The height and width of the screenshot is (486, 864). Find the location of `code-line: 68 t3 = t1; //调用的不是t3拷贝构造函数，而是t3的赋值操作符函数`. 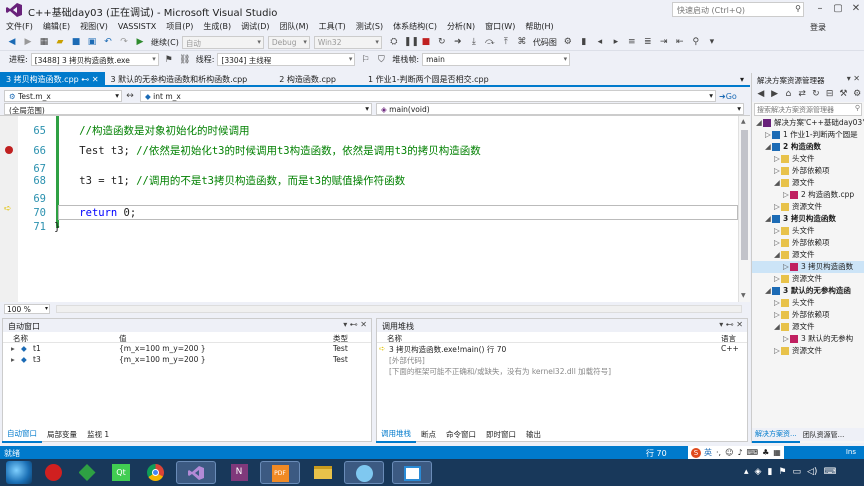

code-line: 68 t3 = t1; //调用的不是t3拷贝构造函数，而是t3的赋值操作符函数 is located at coordinates (378, 181).